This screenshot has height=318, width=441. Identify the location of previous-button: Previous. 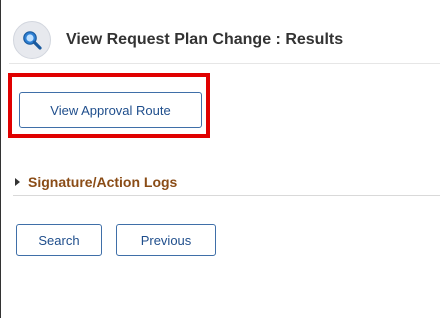
(166, 240).